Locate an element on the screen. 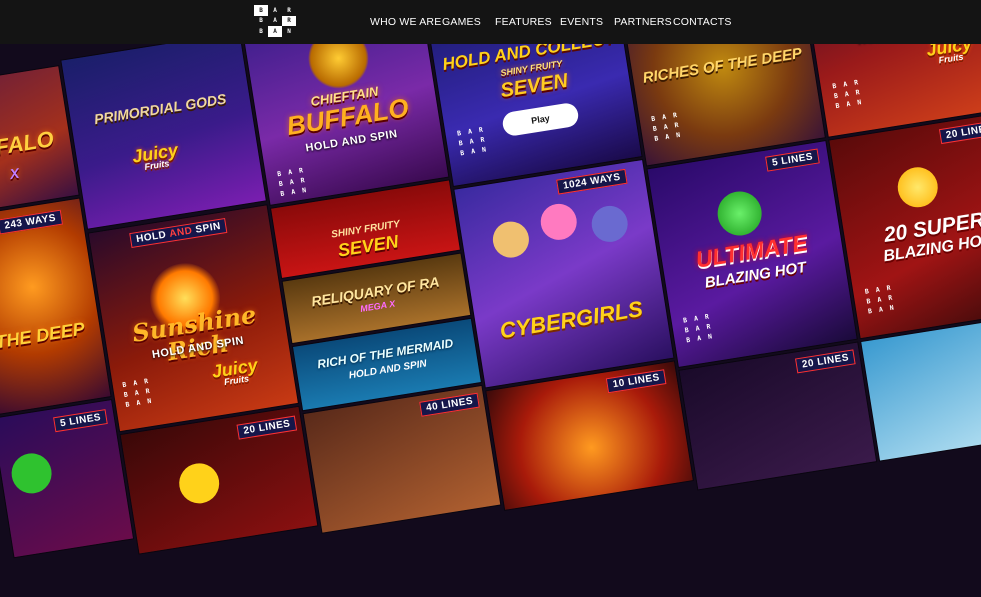 This screenshot has width=981, height=597. logo-letter-a3: A is located at coordinates (275, 31).